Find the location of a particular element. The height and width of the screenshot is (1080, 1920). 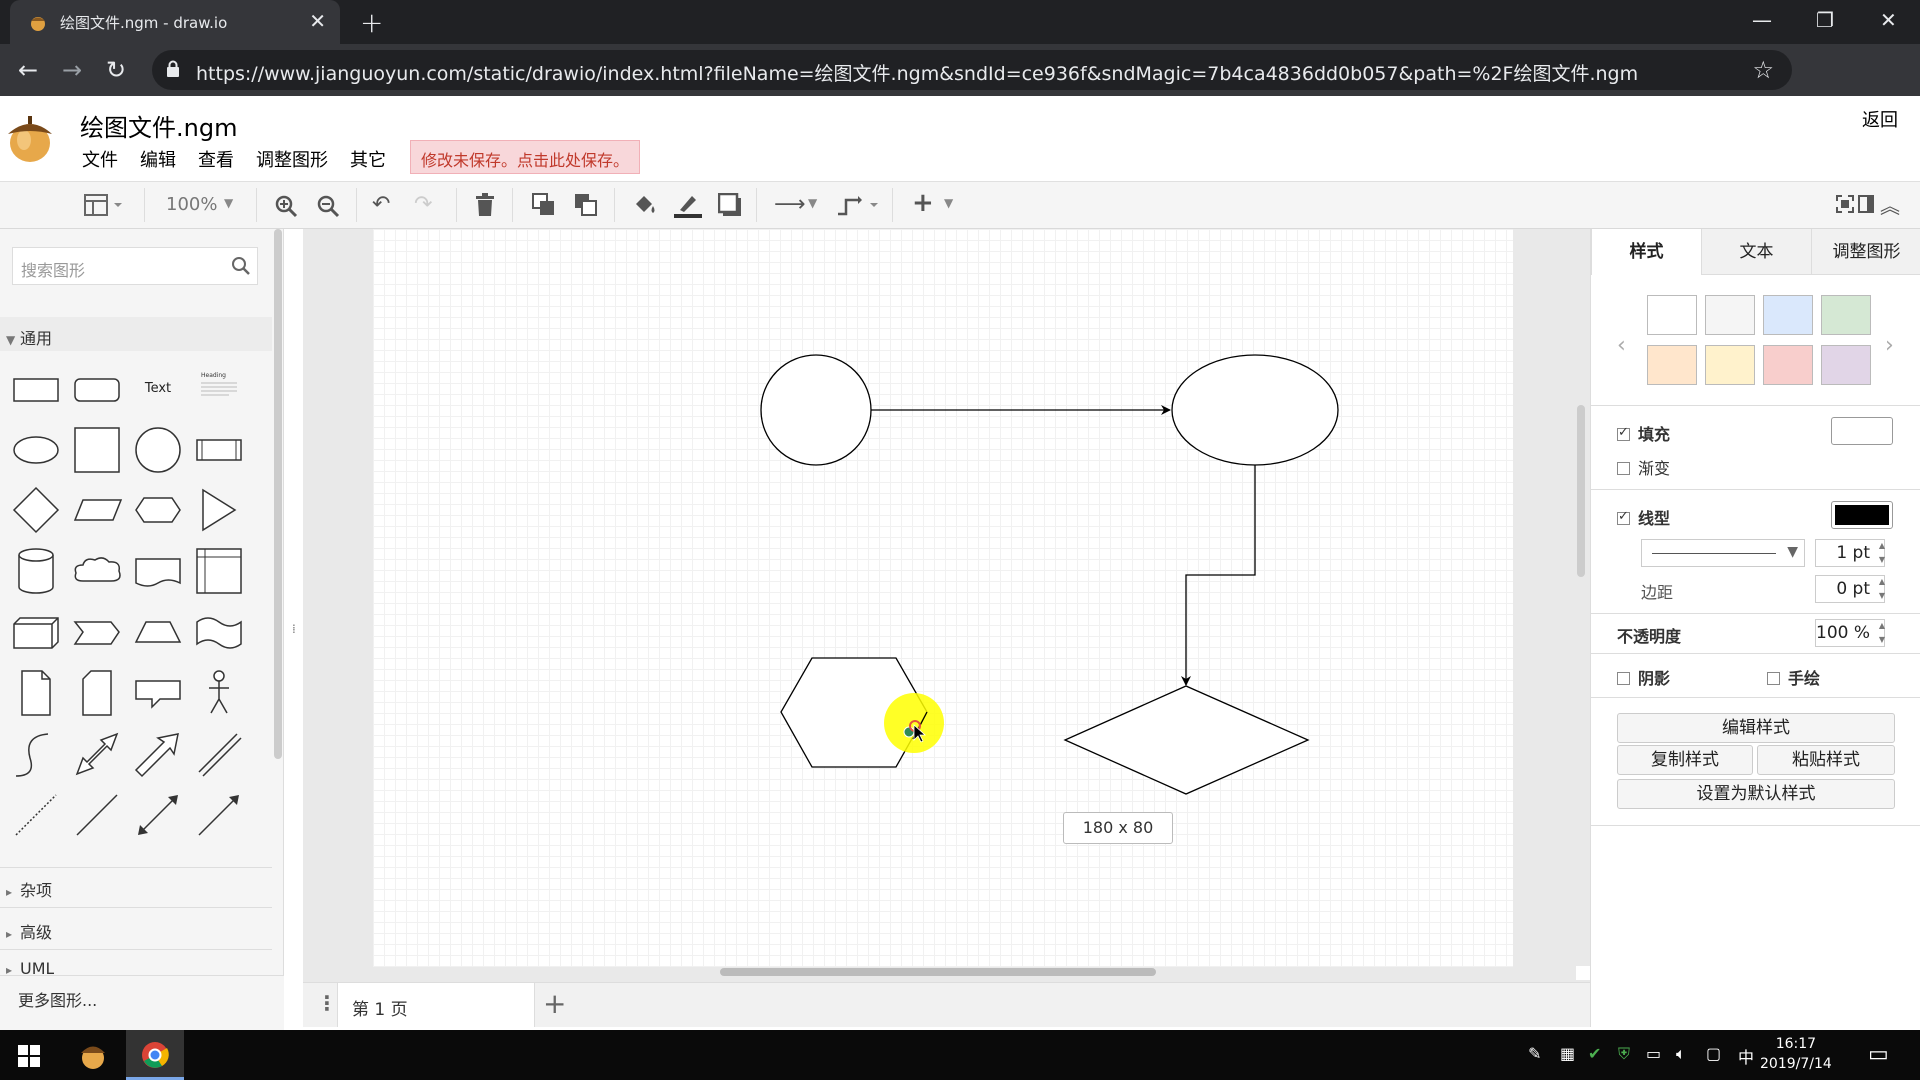

taskbar-app-jianguoyun is located at coordinates (93, 1055).